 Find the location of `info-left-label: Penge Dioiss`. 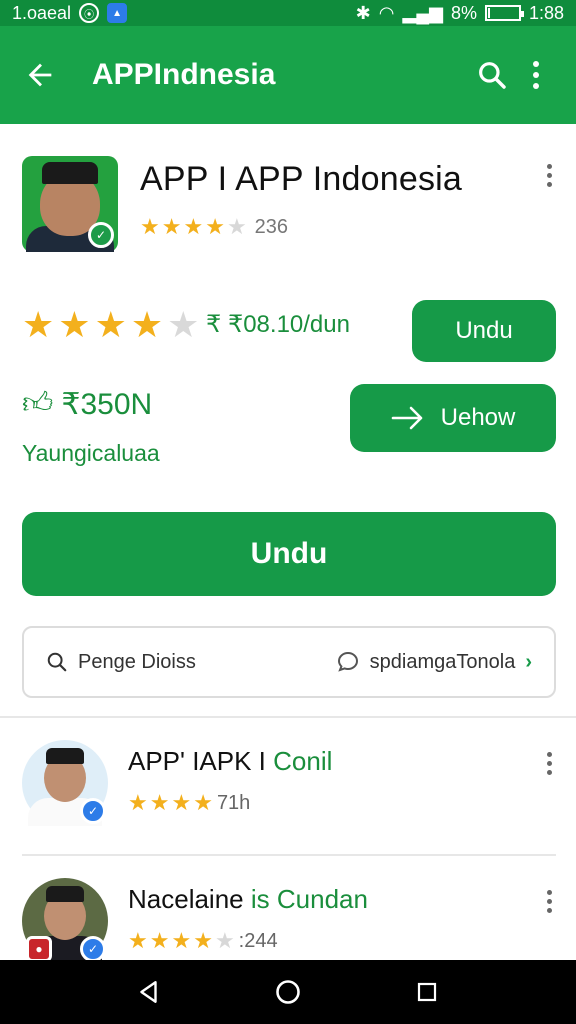

info-left-label: Penge Dioiss is located at coordinates (137, 661).